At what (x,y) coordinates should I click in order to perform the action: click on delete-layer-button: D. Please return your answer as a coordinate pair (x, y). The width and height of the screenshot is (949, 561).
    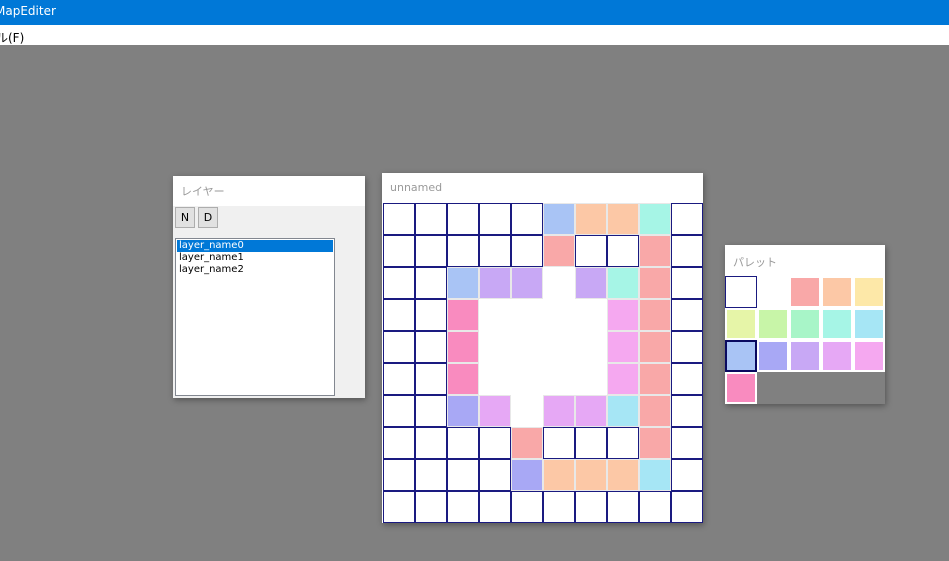
    Looking at the image, I should click on (208, 217).